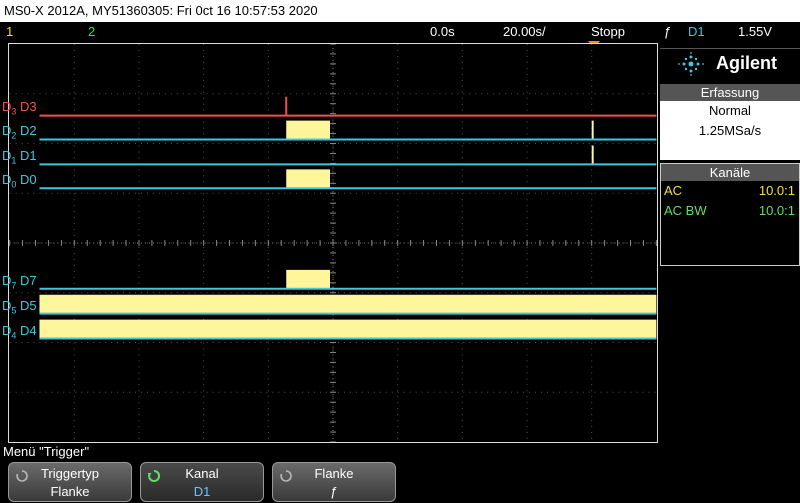 The image size is (800, 503). What do you see at coordinates (746, 63) in the screenshot?
I see `brand-name: Agilent` at bounding box center [746, 63].